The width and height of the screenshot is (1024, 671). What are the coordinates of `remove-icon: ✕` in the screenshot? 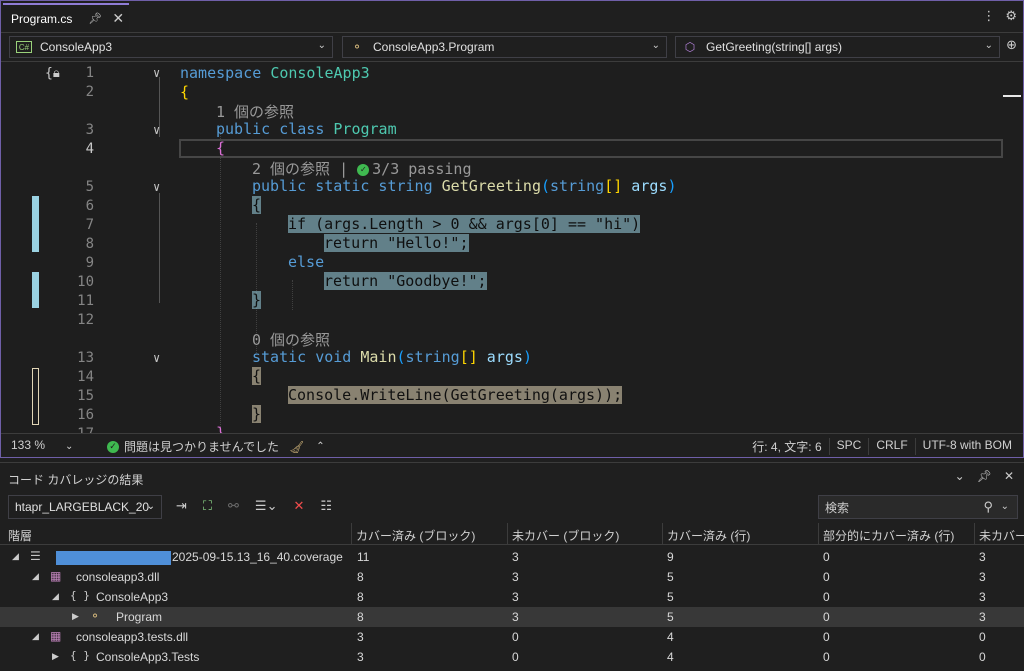 It's located at (298, 506).